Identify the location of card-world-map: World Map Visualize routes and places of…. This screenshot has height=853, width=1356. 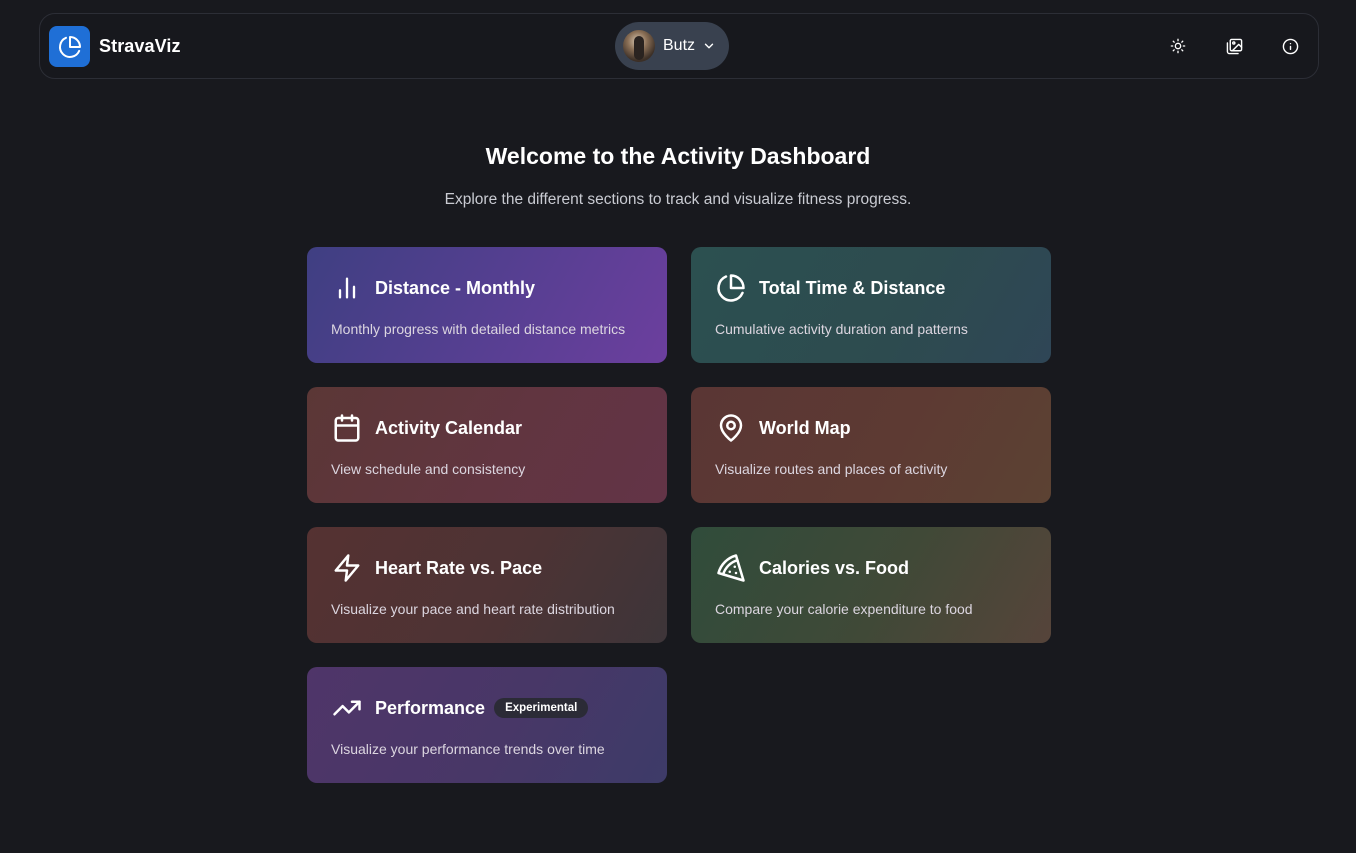
(871, 445).